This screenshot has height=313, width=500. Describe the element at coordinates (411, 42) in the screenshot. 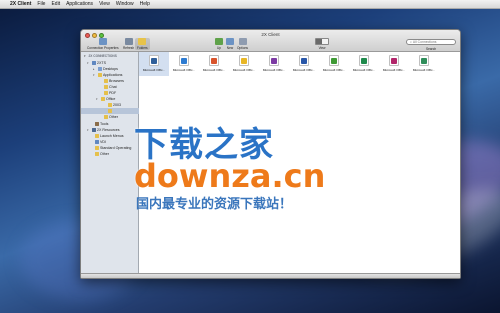

I see `search-icon: ⌕` at that location.